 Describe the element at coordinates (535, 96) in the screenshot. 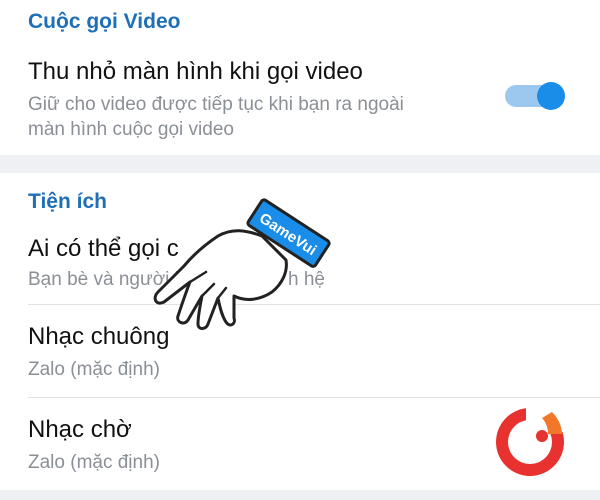

I see `video-pip-toggle` at that location.